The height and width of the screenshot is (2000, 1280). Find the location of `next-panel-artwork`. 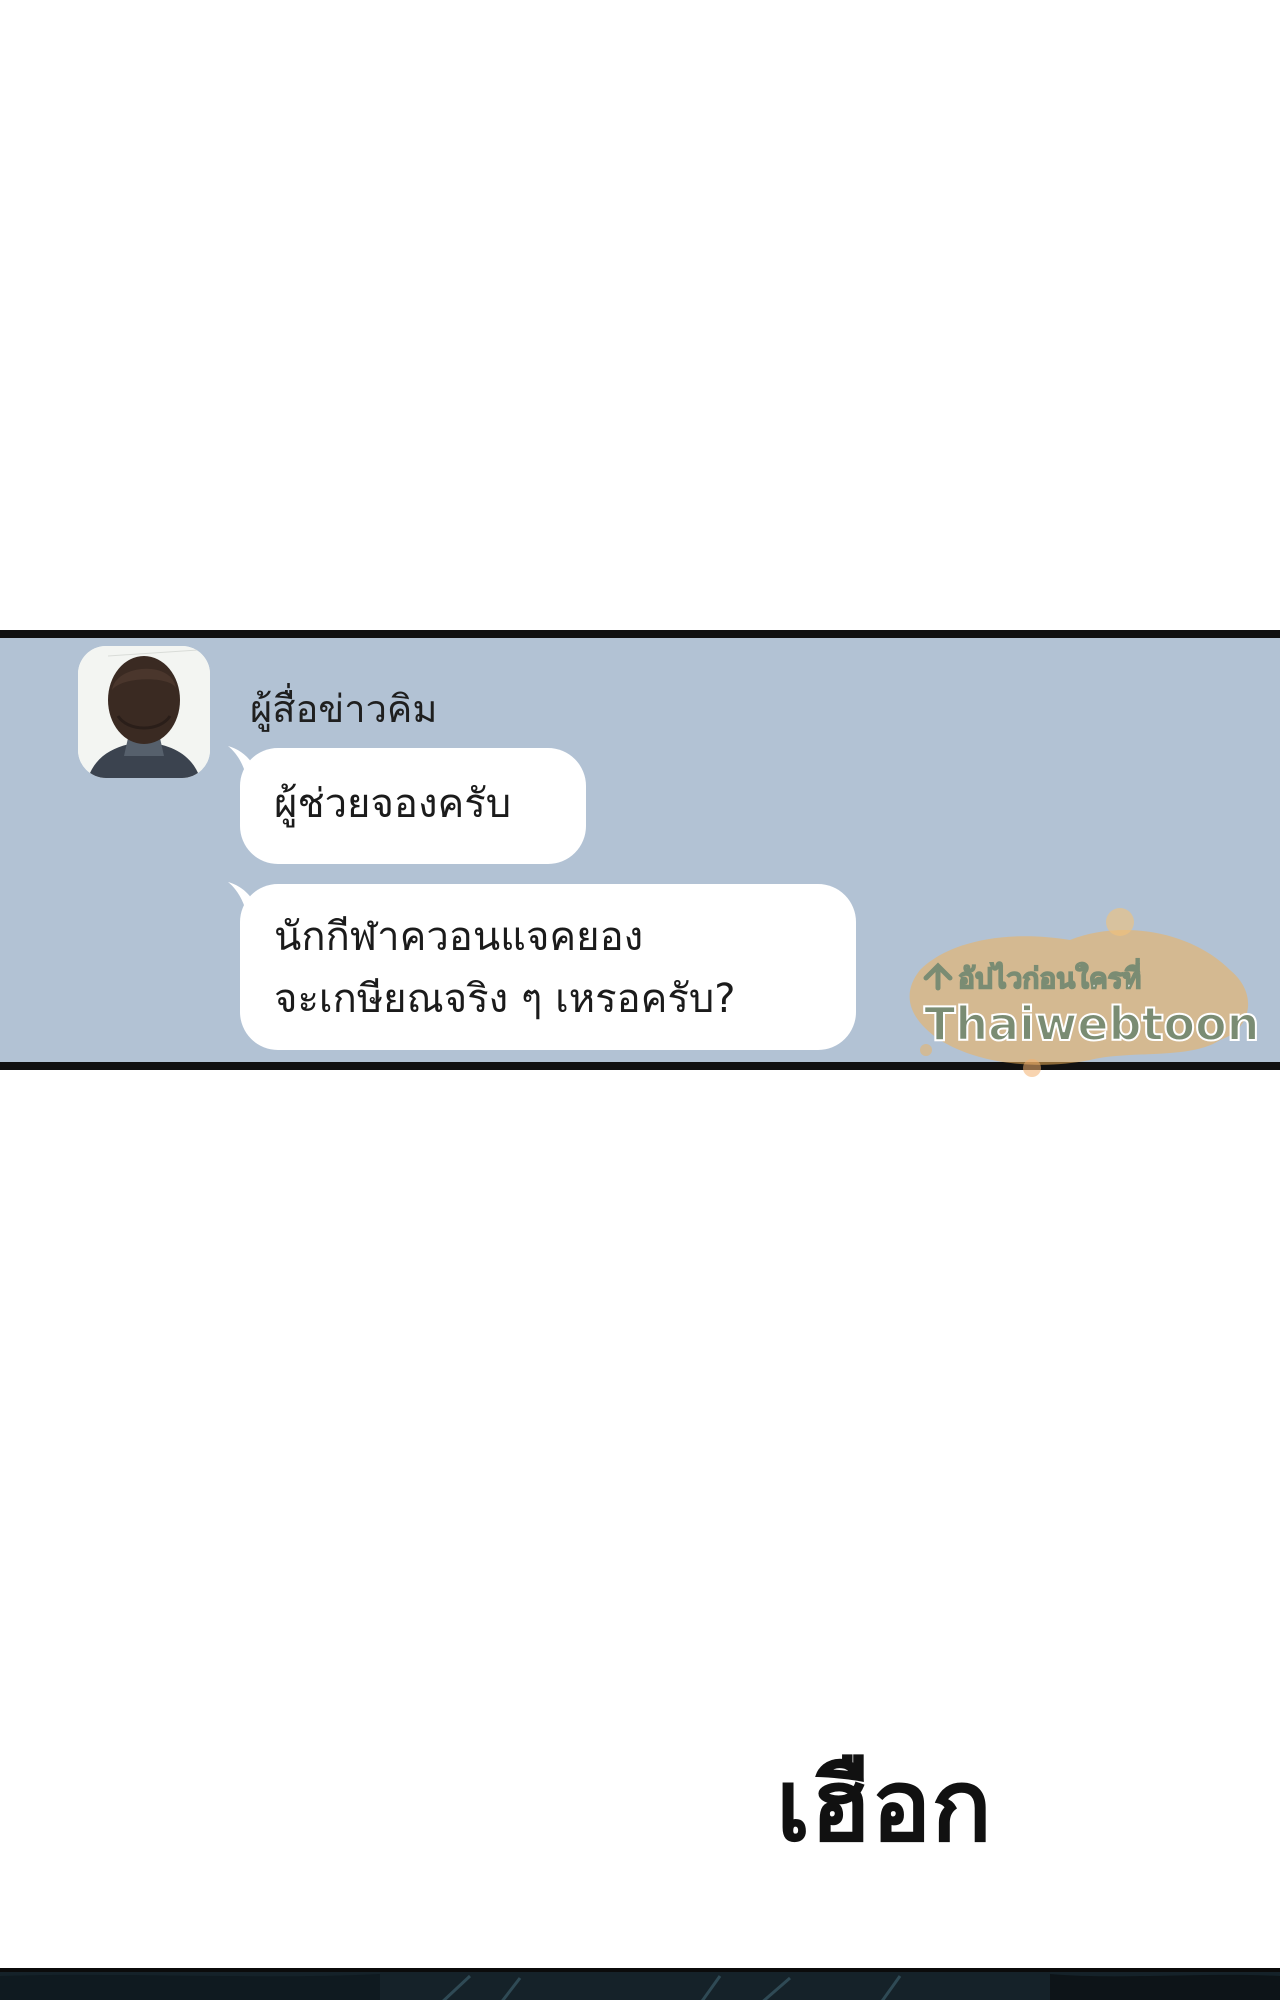

next-panel-artwork is located at coordinates (640, 1986).